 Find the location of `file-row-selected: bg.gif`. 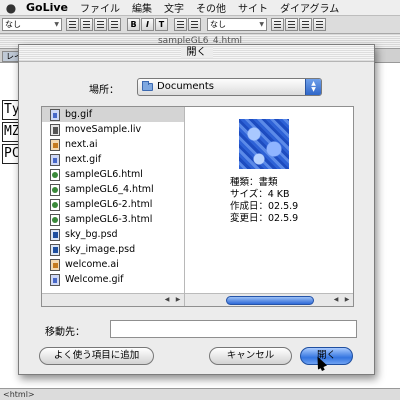

file-row-selected: bg.gif is located at coordinates (113, 114).